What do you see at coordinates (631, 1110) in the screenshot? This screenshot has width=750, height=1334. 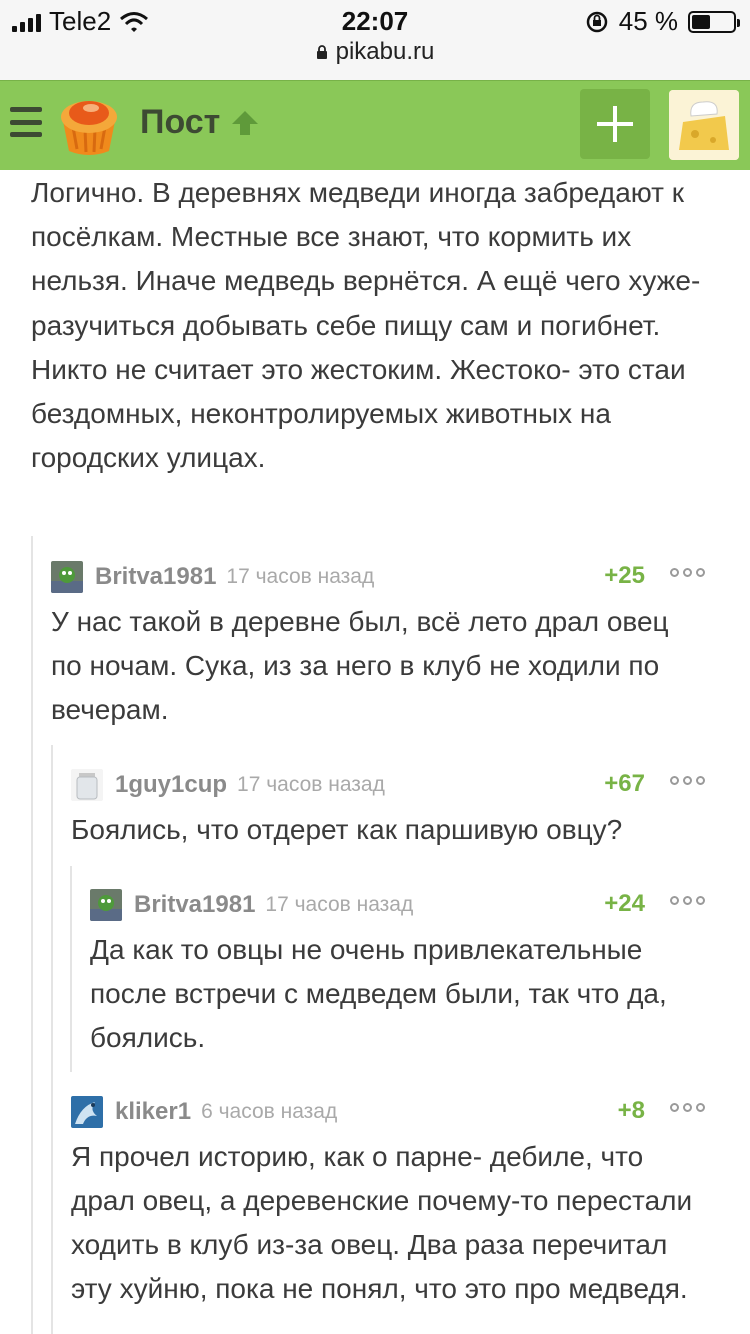 I see `comment-rating: +8` at bounding box center [631, 1110].